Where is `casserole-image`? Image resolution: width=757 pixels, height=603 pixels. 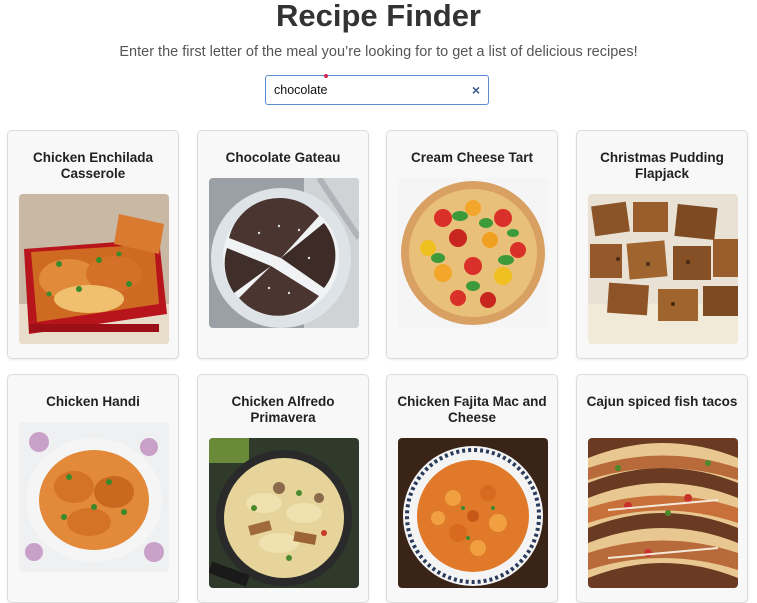
casserole-image is located at coordinates (94, 269).